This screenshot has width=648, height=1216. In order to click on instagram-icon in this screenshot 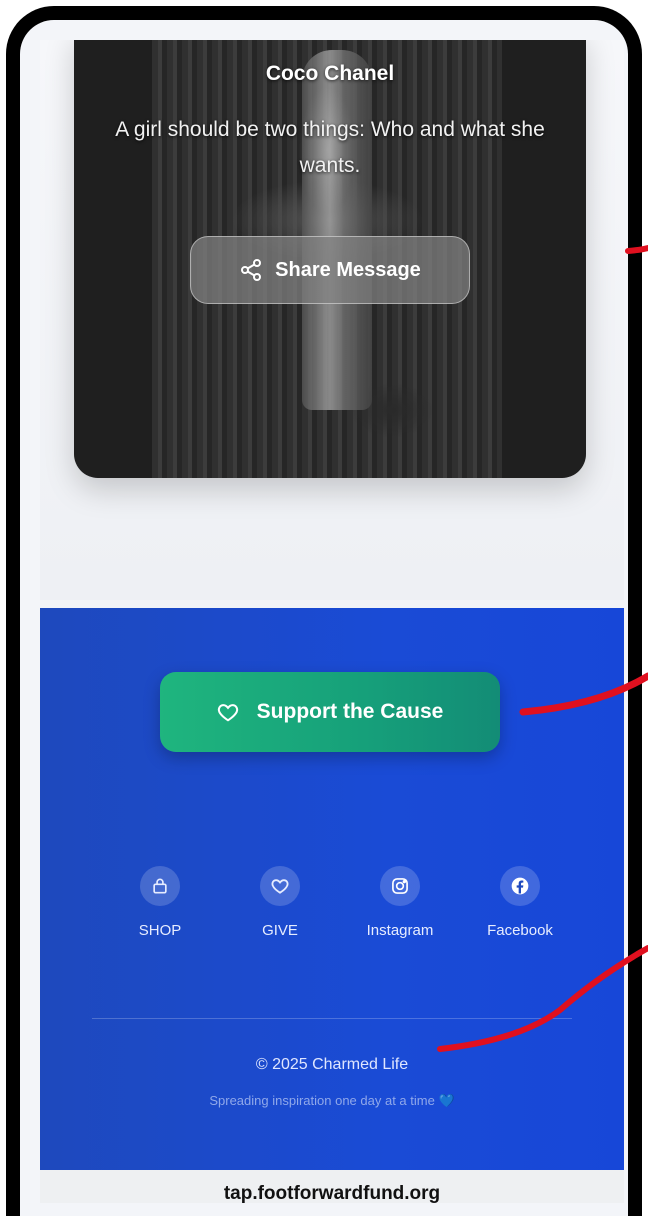, I will do `click(400, 886)`.